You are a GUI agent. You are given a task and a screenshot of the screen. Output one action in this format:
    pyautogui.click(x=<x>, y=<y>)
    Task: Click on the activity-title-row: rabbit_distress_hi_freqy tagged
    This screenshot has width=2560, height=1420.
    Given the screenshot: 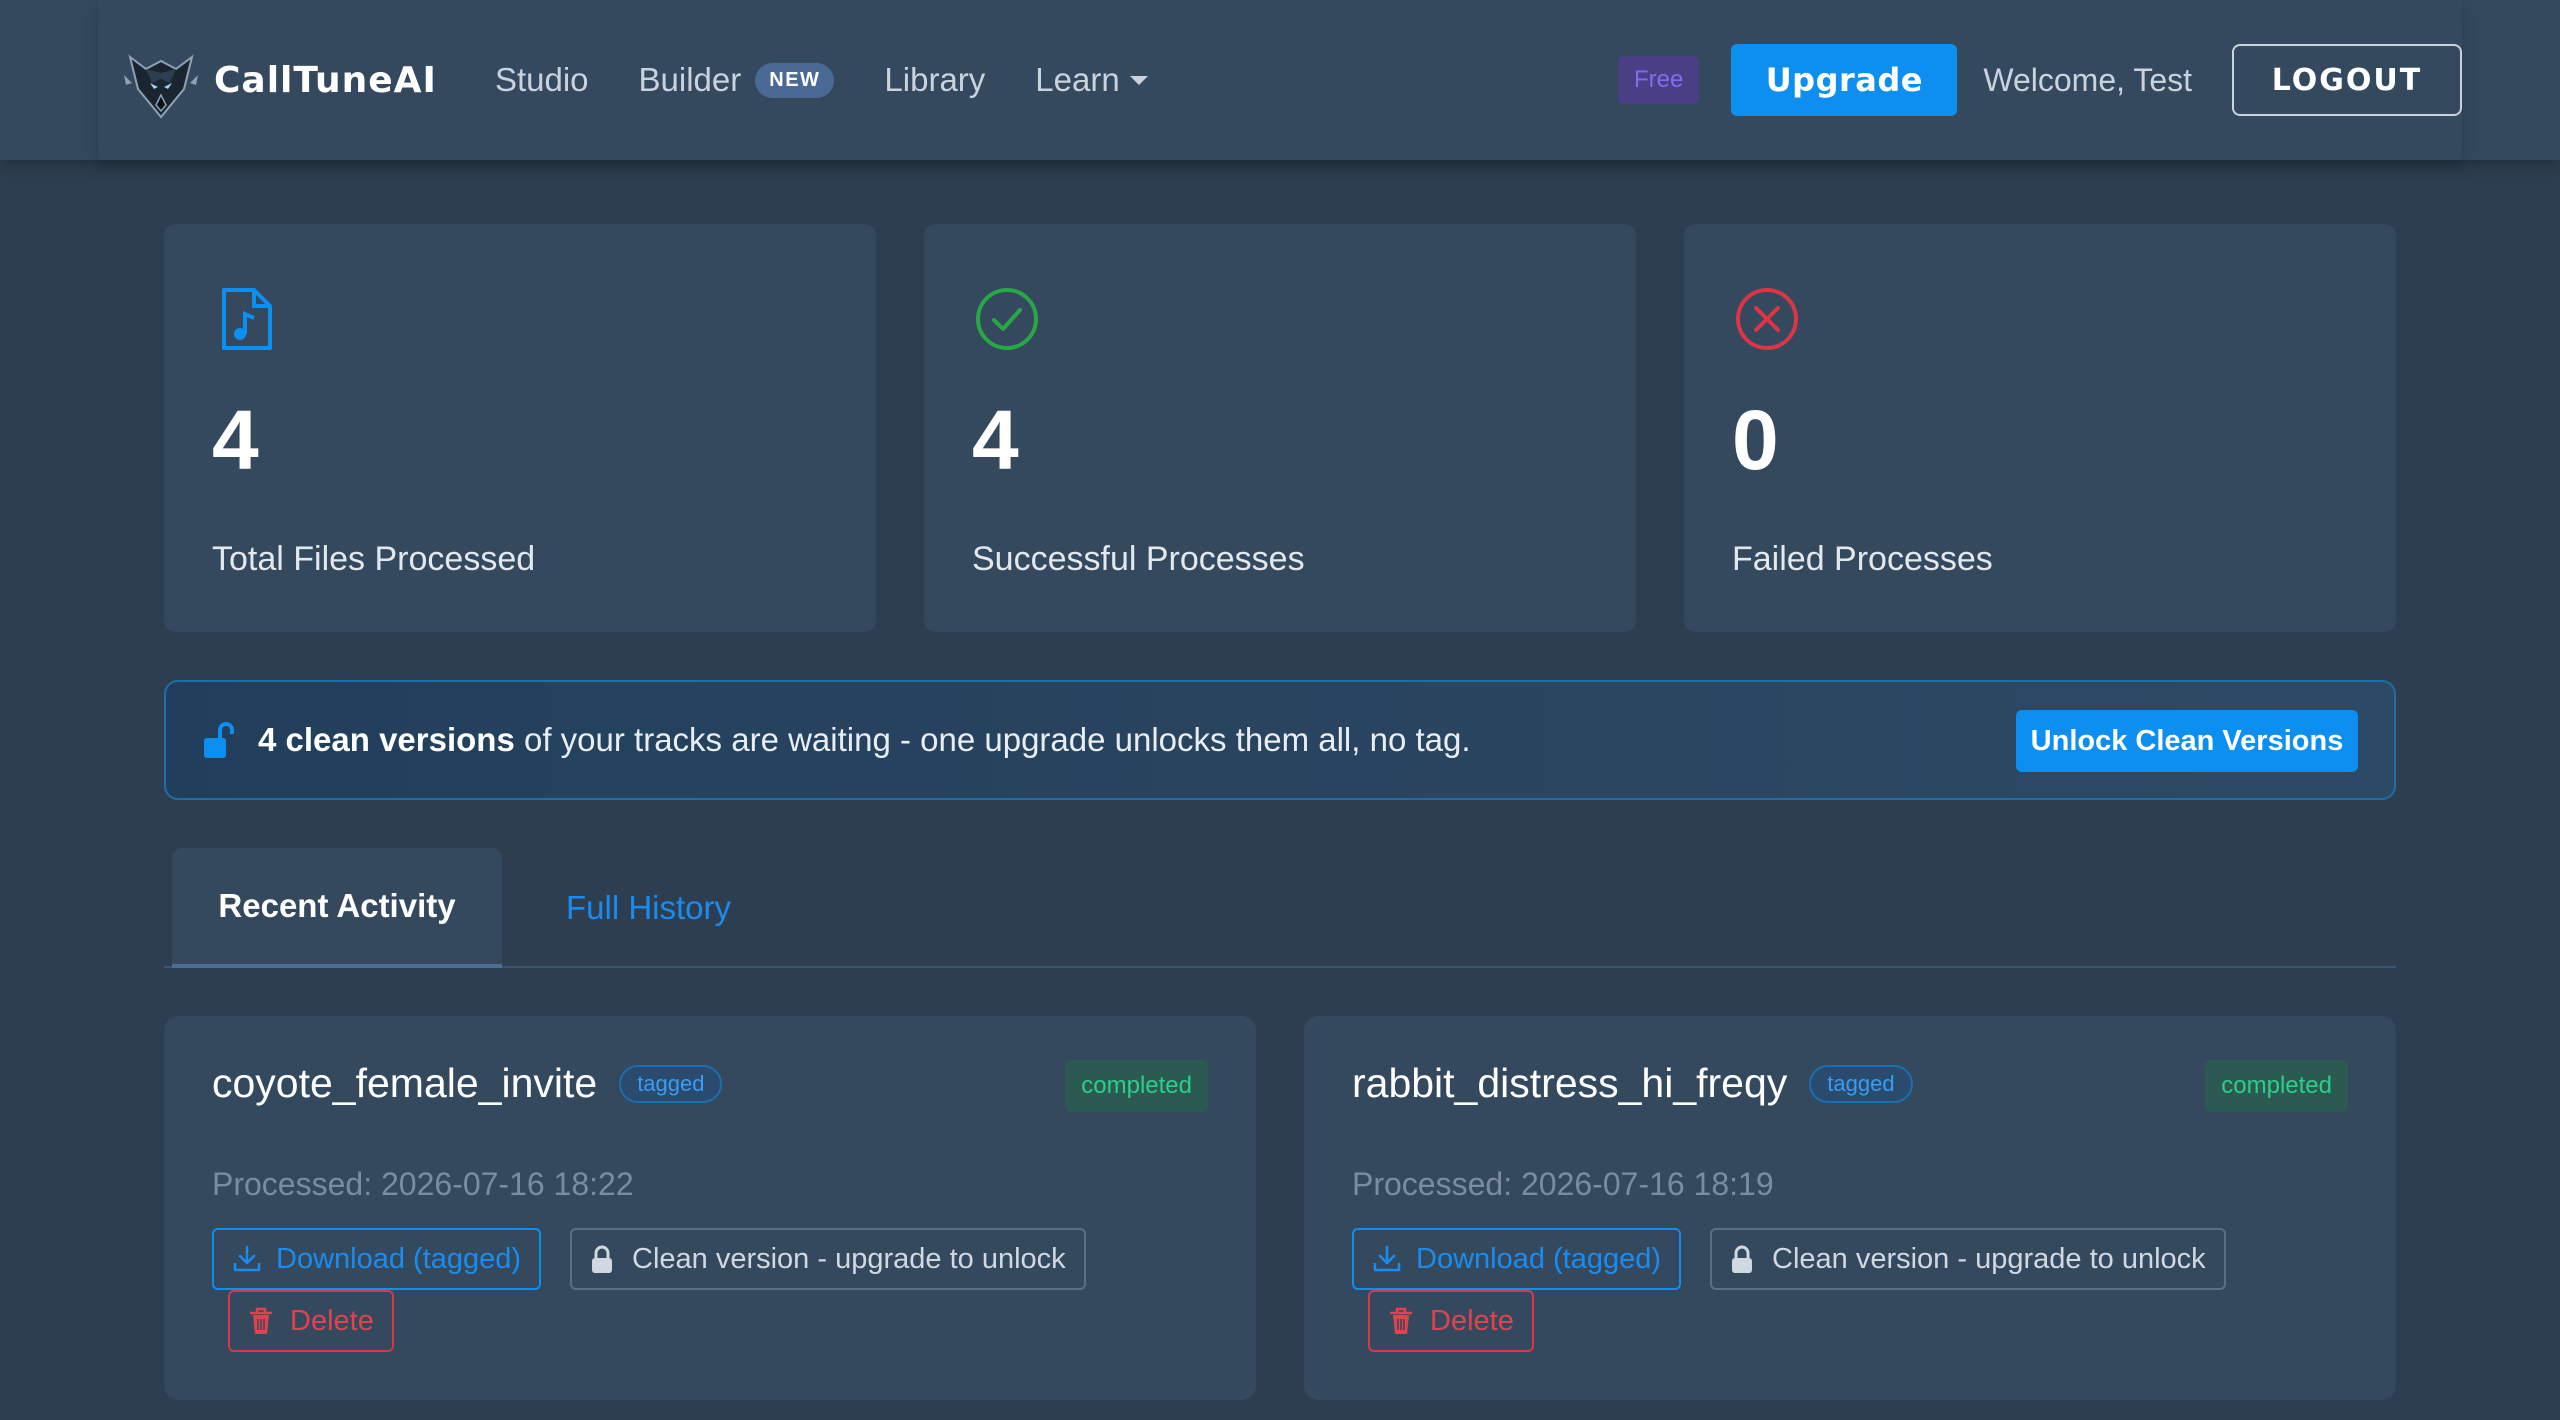 What is the action you would take?
    pyautogui.click(x=1632, y=1083)
    